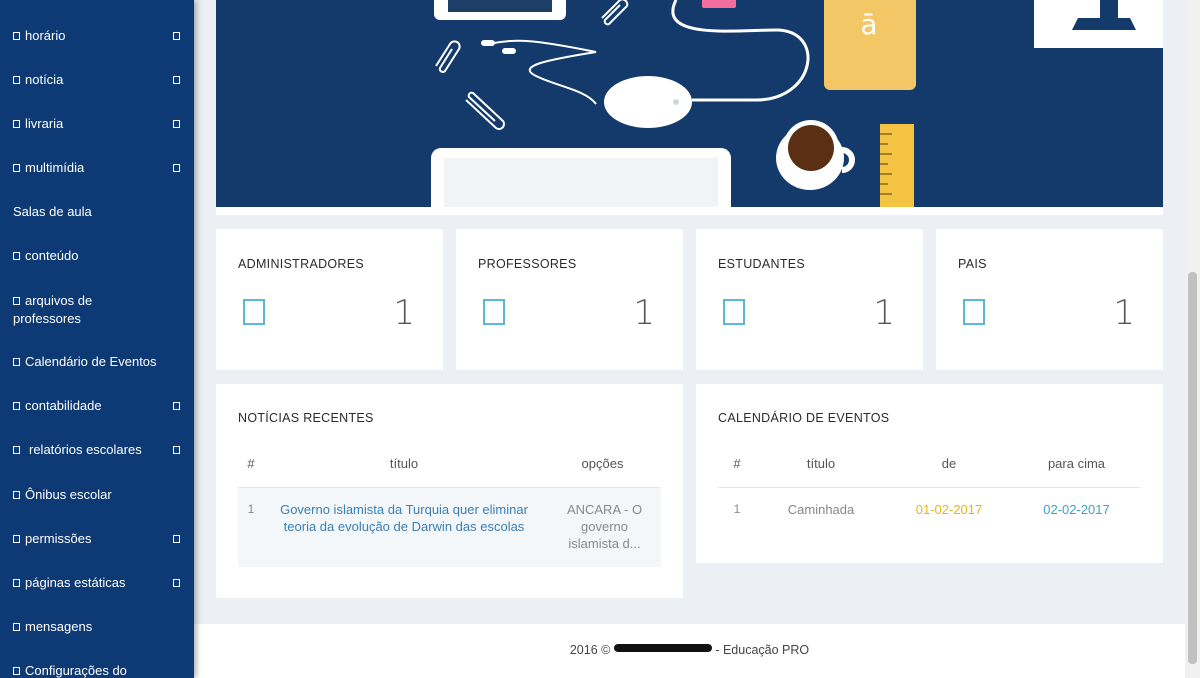 The width and height of the screenshot is (1200, 678). Describe the element at coordinates (68, 494) in the screenshot. I see `sidebar-item-label: Ônibus escolar` at that location.